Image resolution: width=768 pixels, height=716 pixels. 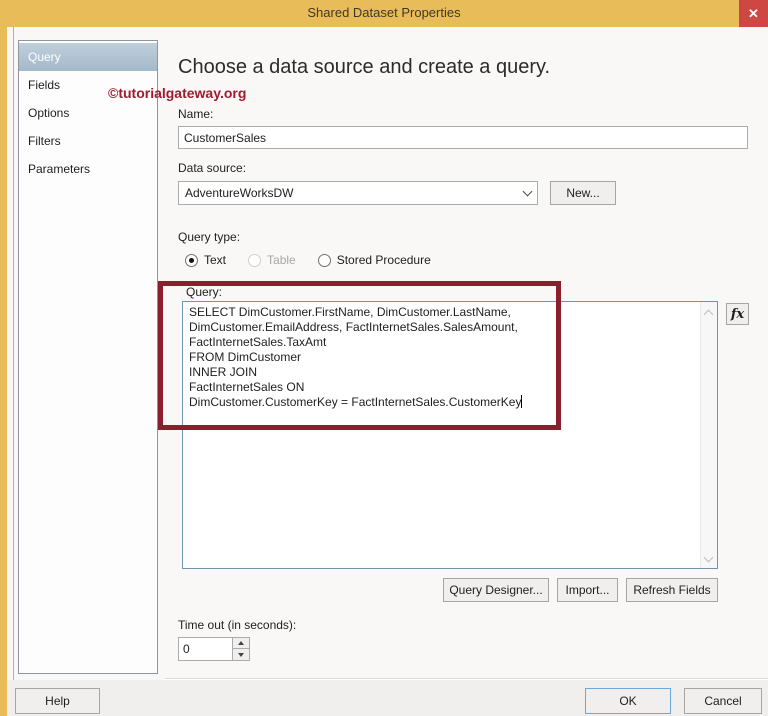 What do you see at coordinates (723, 701) in the screenshot?
I see `cancel-button: Cancel` at bounding box center [723, 701].